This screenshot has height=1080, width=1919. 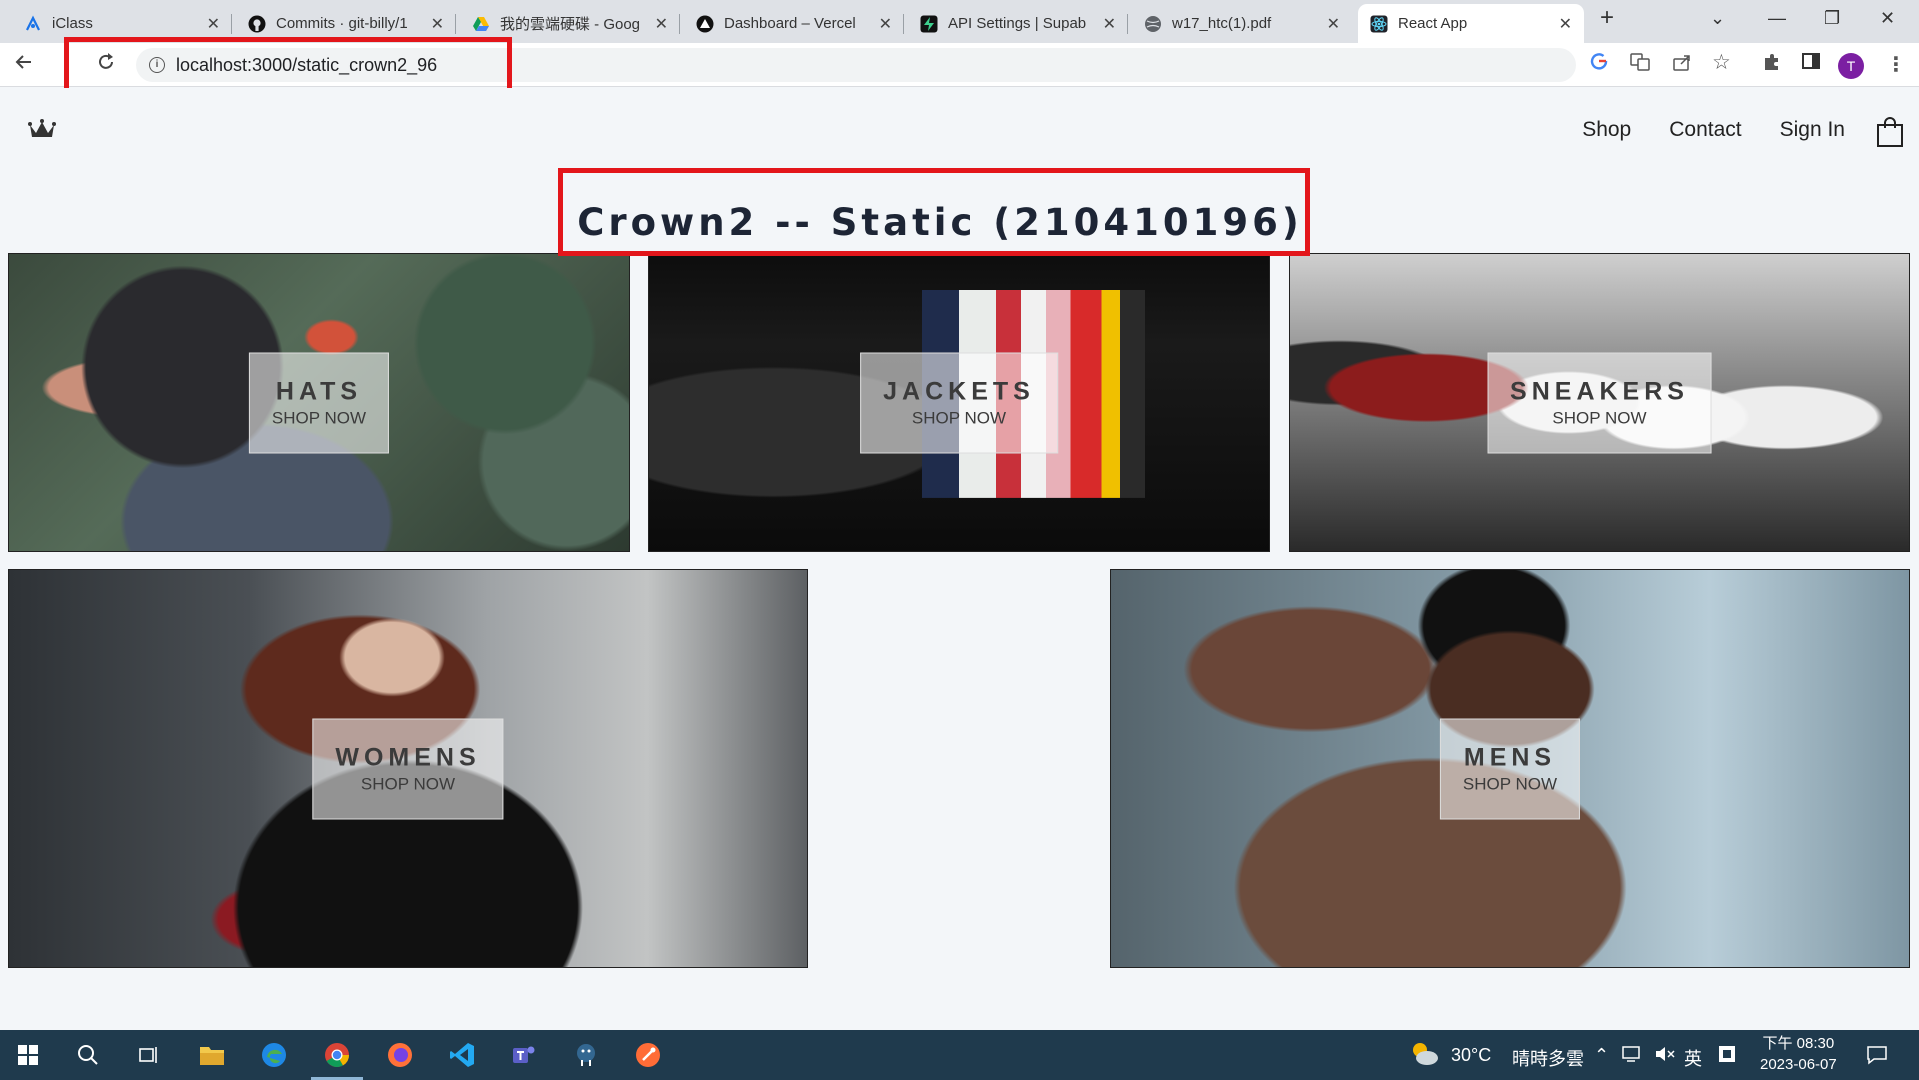 What do you see at coordinates (1717, 18) in the screenshot?
I see `tab-search-chevron-icon: ⌄` at bounding box center [1717, 18].